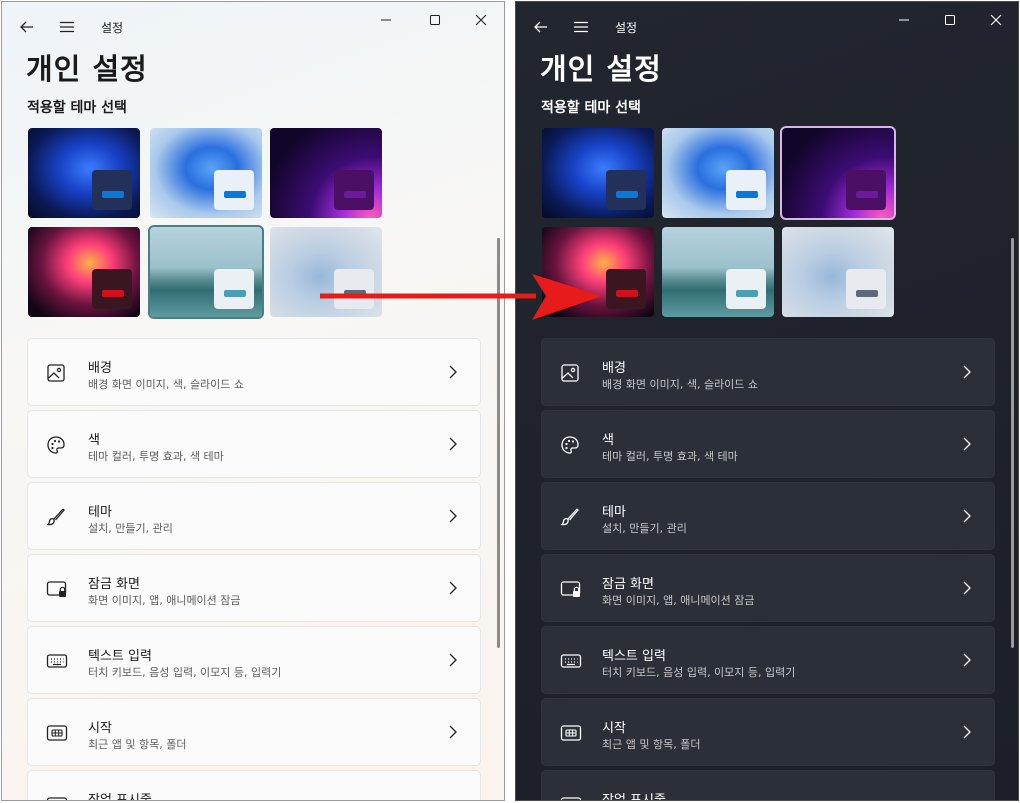  I want to click on app-title: 설정, so click(626, 28).